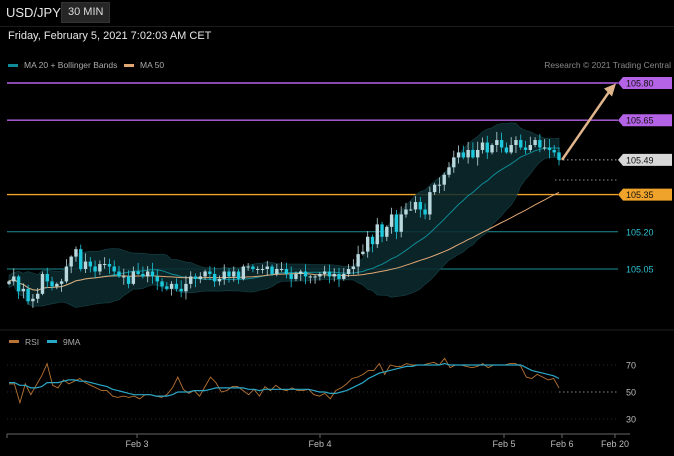  I want to click on time-label: Feb 5, so click(503, 444).